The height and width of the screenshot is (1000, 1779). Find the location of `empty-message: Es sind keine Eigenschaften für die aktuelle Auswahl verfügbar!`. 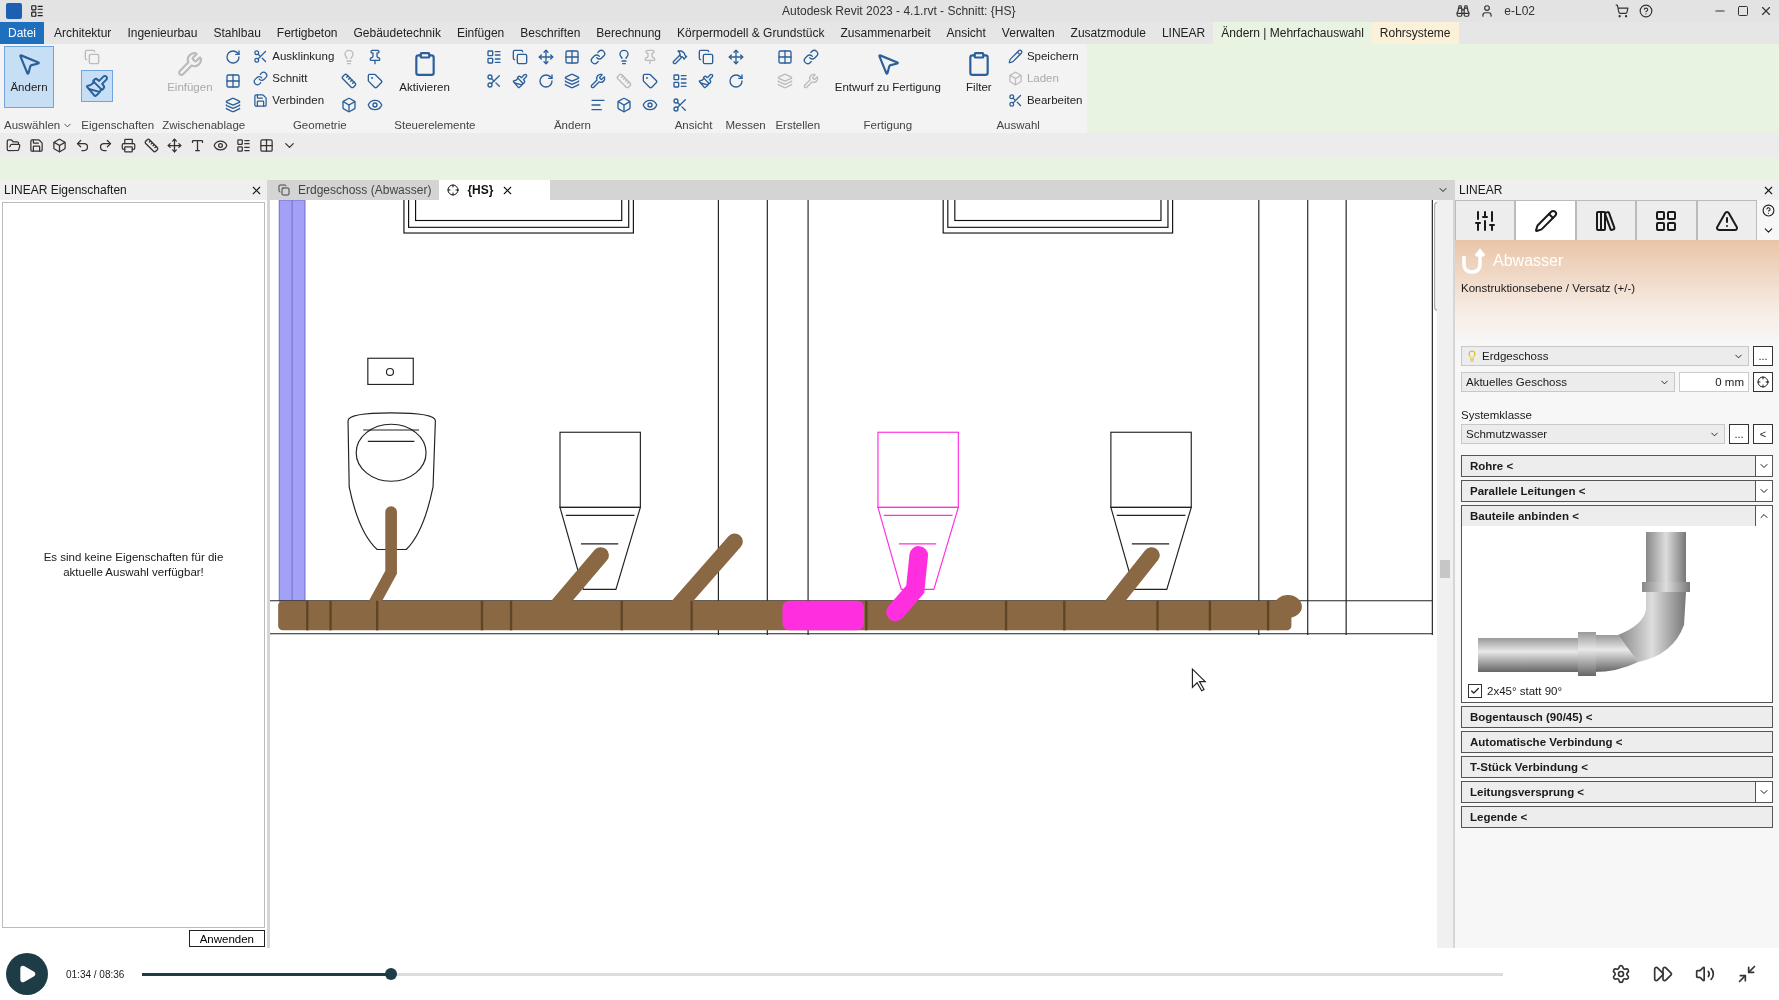

empty-message: Es sind keine Eigenschaften für die aktuelle Auswahl verfügbar! is located at coordinates (133, 565).